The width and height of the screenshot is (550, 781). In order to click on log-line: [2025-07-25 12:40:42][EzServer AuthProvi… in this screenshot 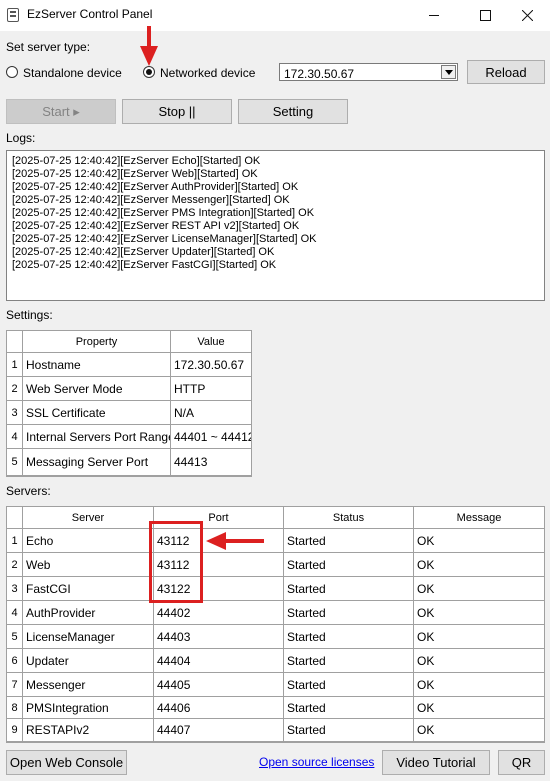, I will do `click(155, 187)`.